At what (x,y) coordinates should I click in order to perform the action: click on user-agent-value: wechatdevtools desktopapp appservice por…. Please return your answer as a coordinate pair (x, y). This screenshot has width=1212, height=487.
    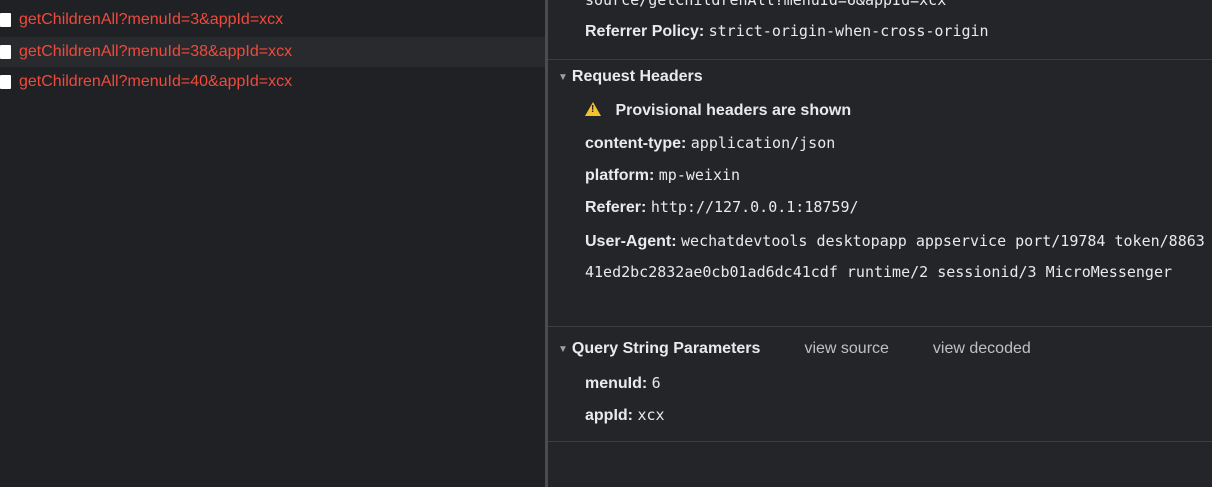
    Looking at the image, I should click on (895, 256).